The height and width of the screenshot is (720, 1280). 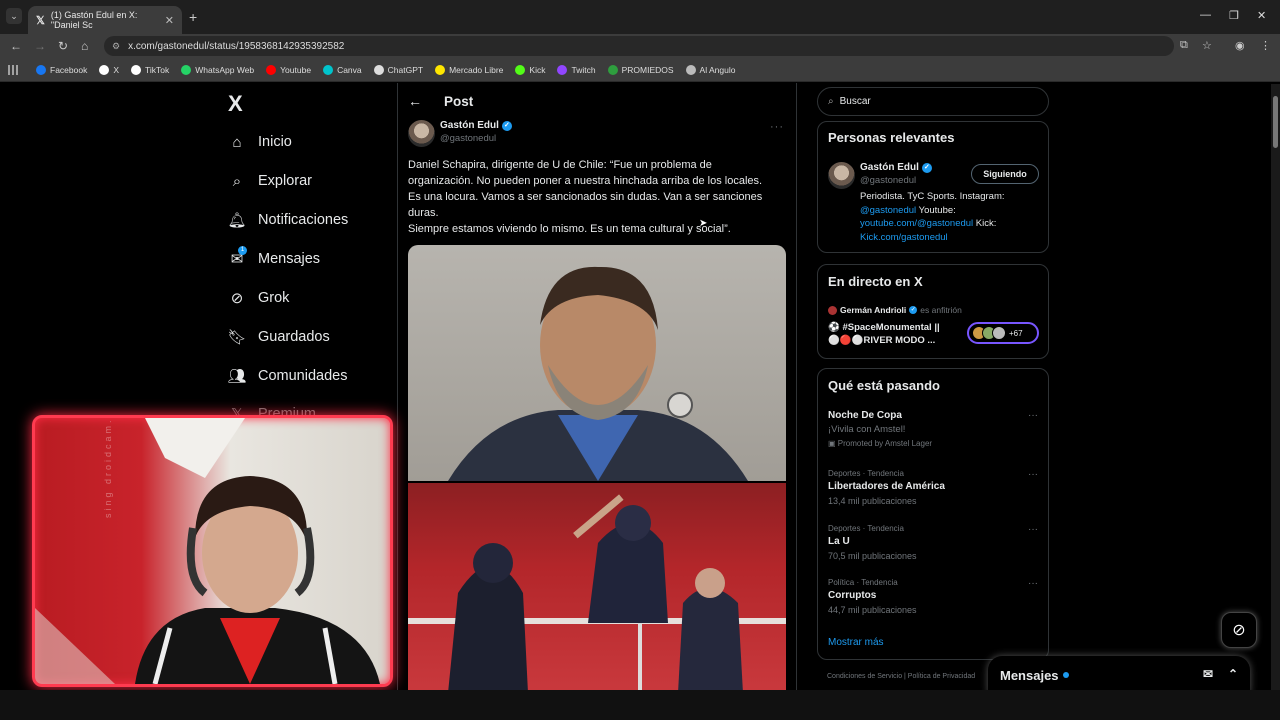 What do you see at coordinates (1265, 45) in the screenshot?
I see `menu-icon: ⋮` at bounding box center [1265, 45].